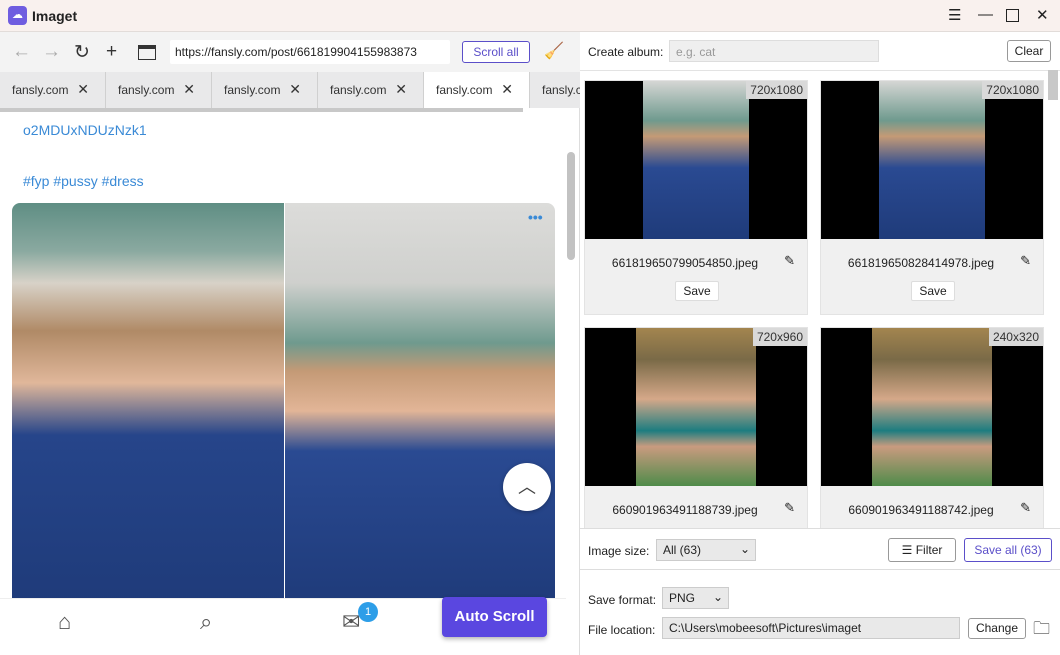 The image size is (1060, 655). I want to click on bottom-nav: ⌂ ⌕ ✉ 1 Auto Scroll, so click(283, 626).